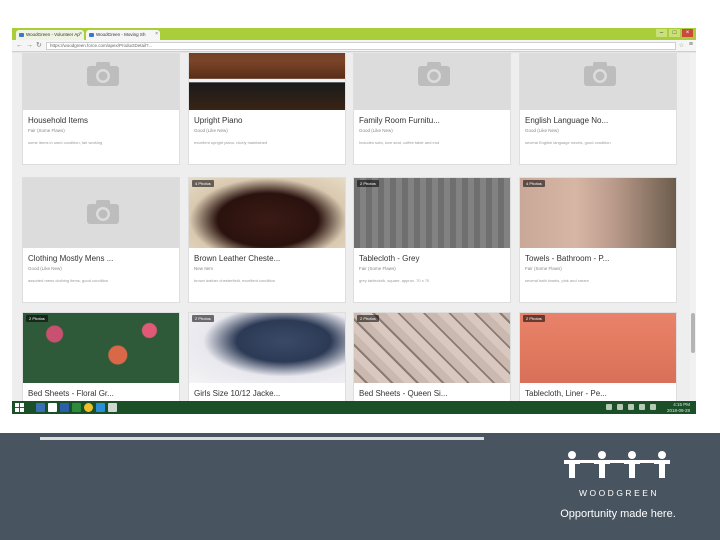 Image resolution: width=720 pixels, height=540 pixels. I want to click on reload-icon: ↻, so click(39, 46).